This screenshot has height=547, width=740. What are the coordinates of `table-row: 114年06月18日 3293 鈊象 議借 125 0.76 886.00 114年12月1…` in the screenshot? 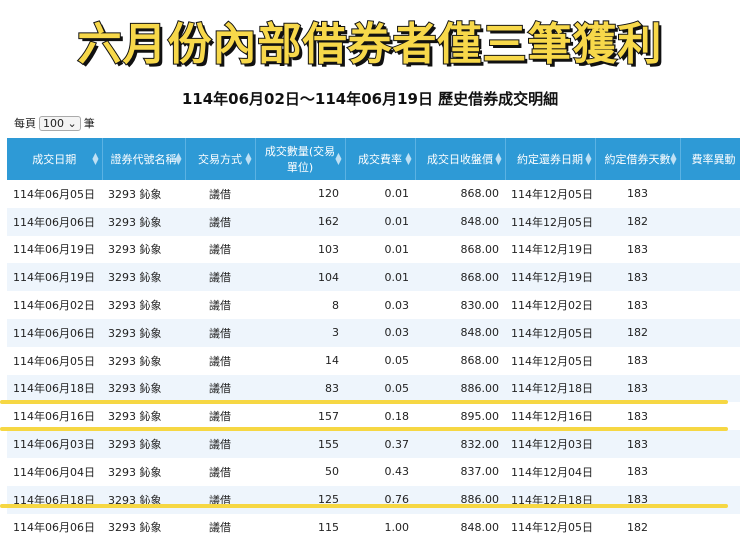 It's located at (373, 499).